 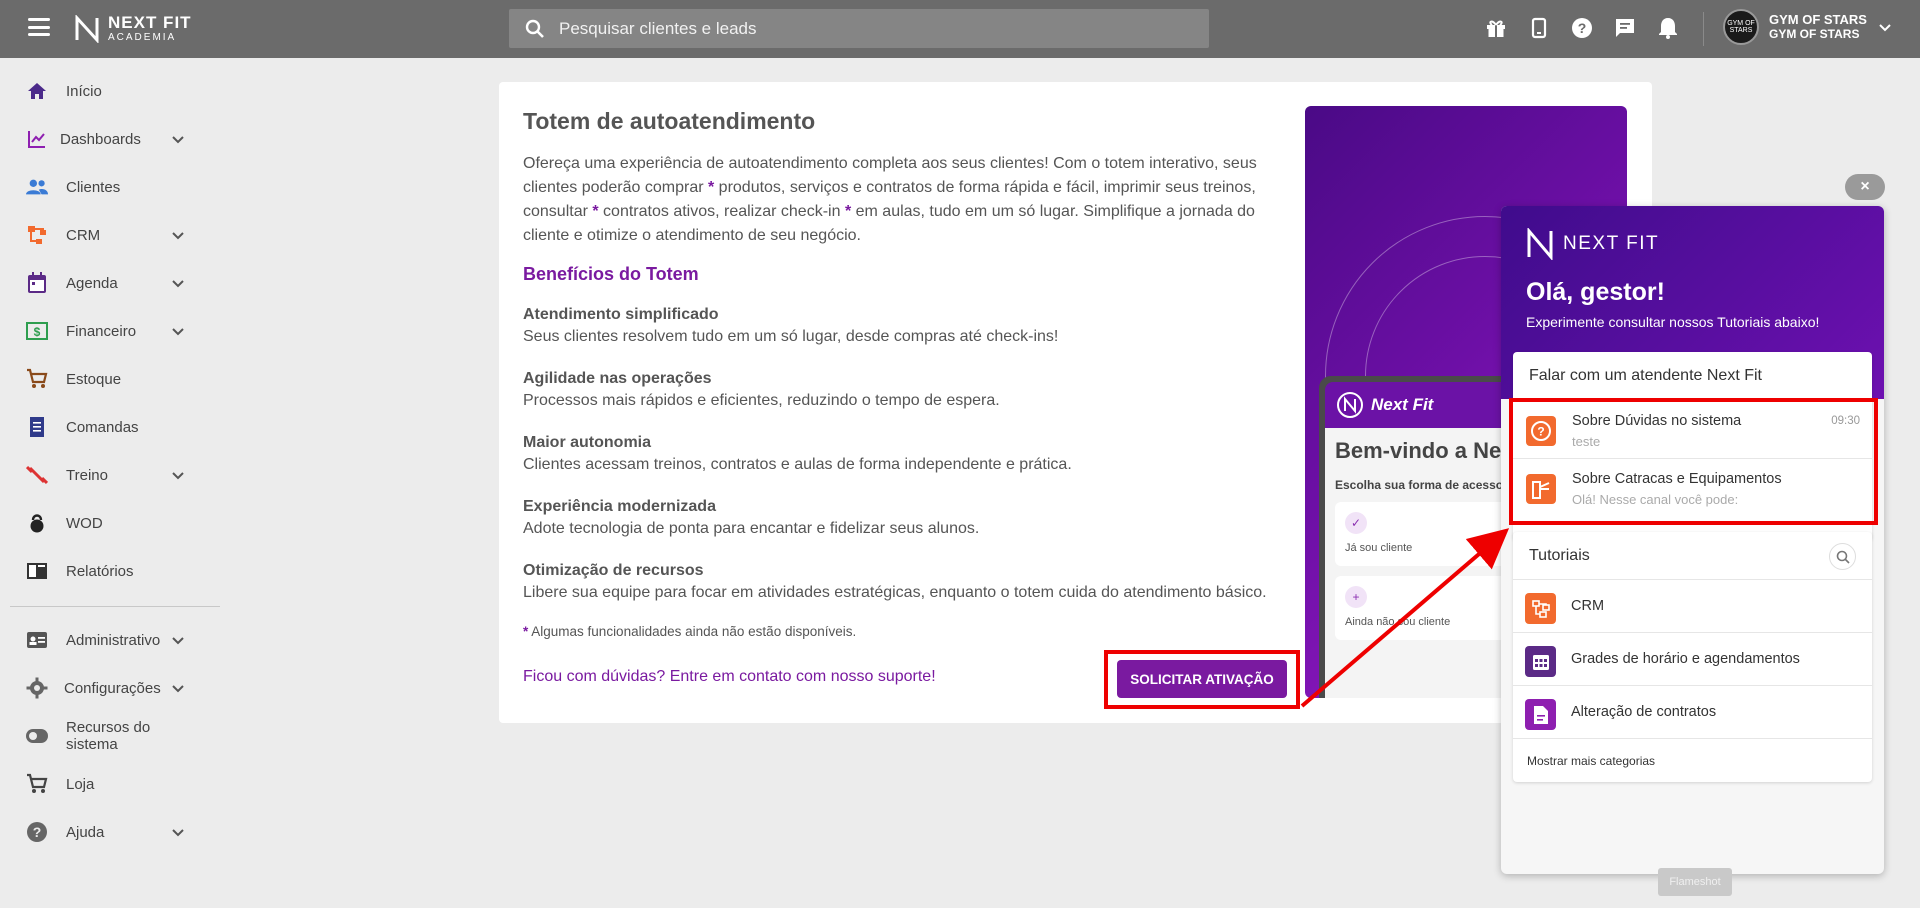 What do you see at coordinates (1668, 28) in the screenshot?
I see `bell-icon` at bounding box center [1668, 28].